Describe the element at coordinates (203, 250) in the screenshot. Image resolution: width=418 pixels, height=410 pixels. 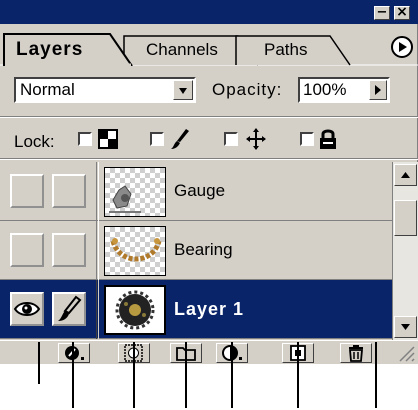
I see `layer-name: Bearing` at that location.